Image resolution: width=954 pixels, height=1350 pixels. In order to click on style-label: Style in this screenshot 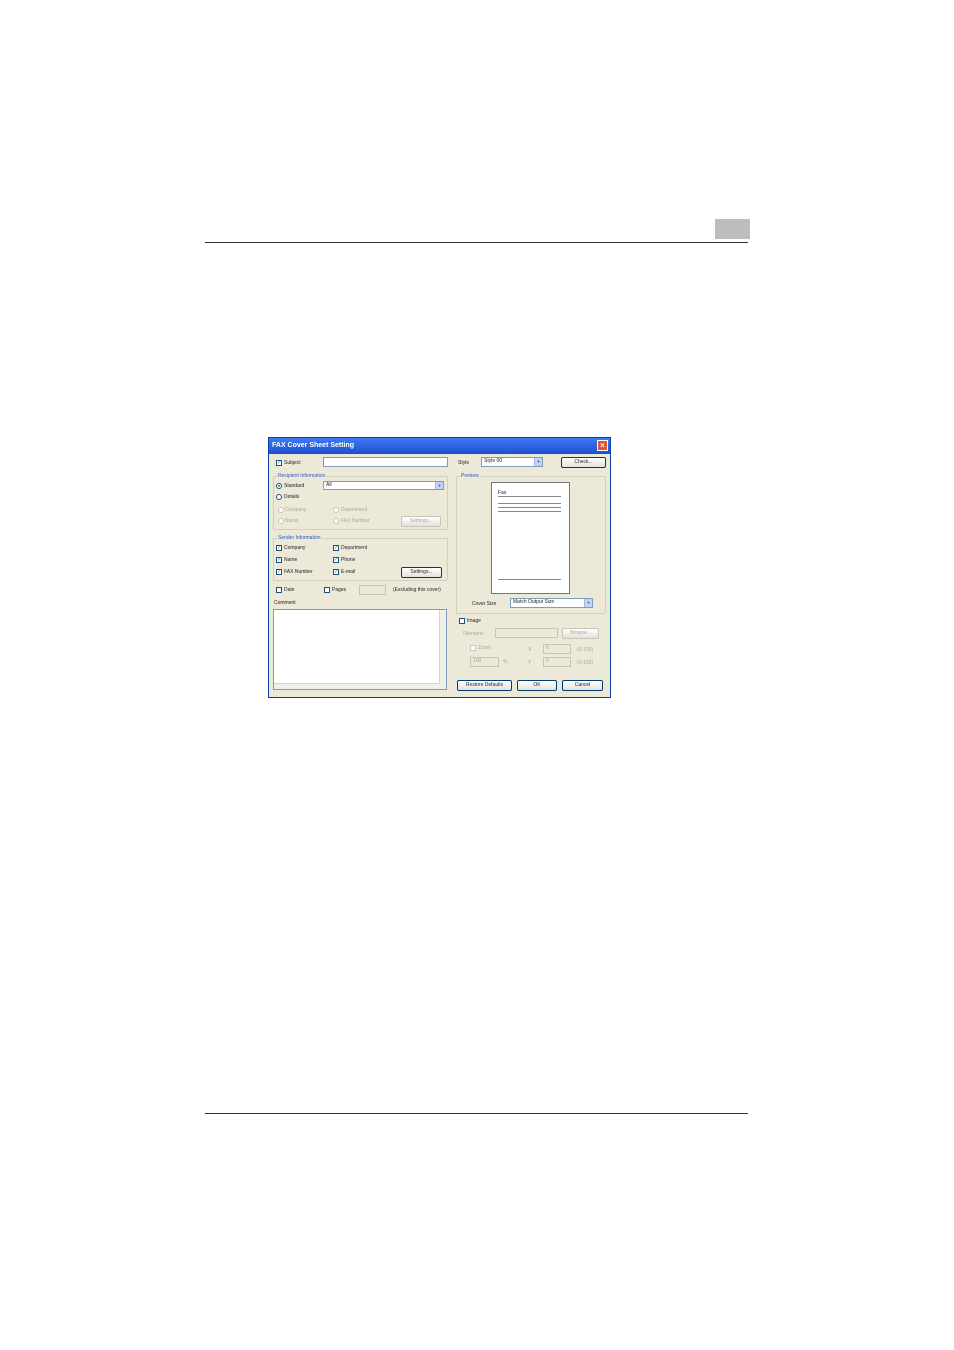, I will do `click(464, 463)`.